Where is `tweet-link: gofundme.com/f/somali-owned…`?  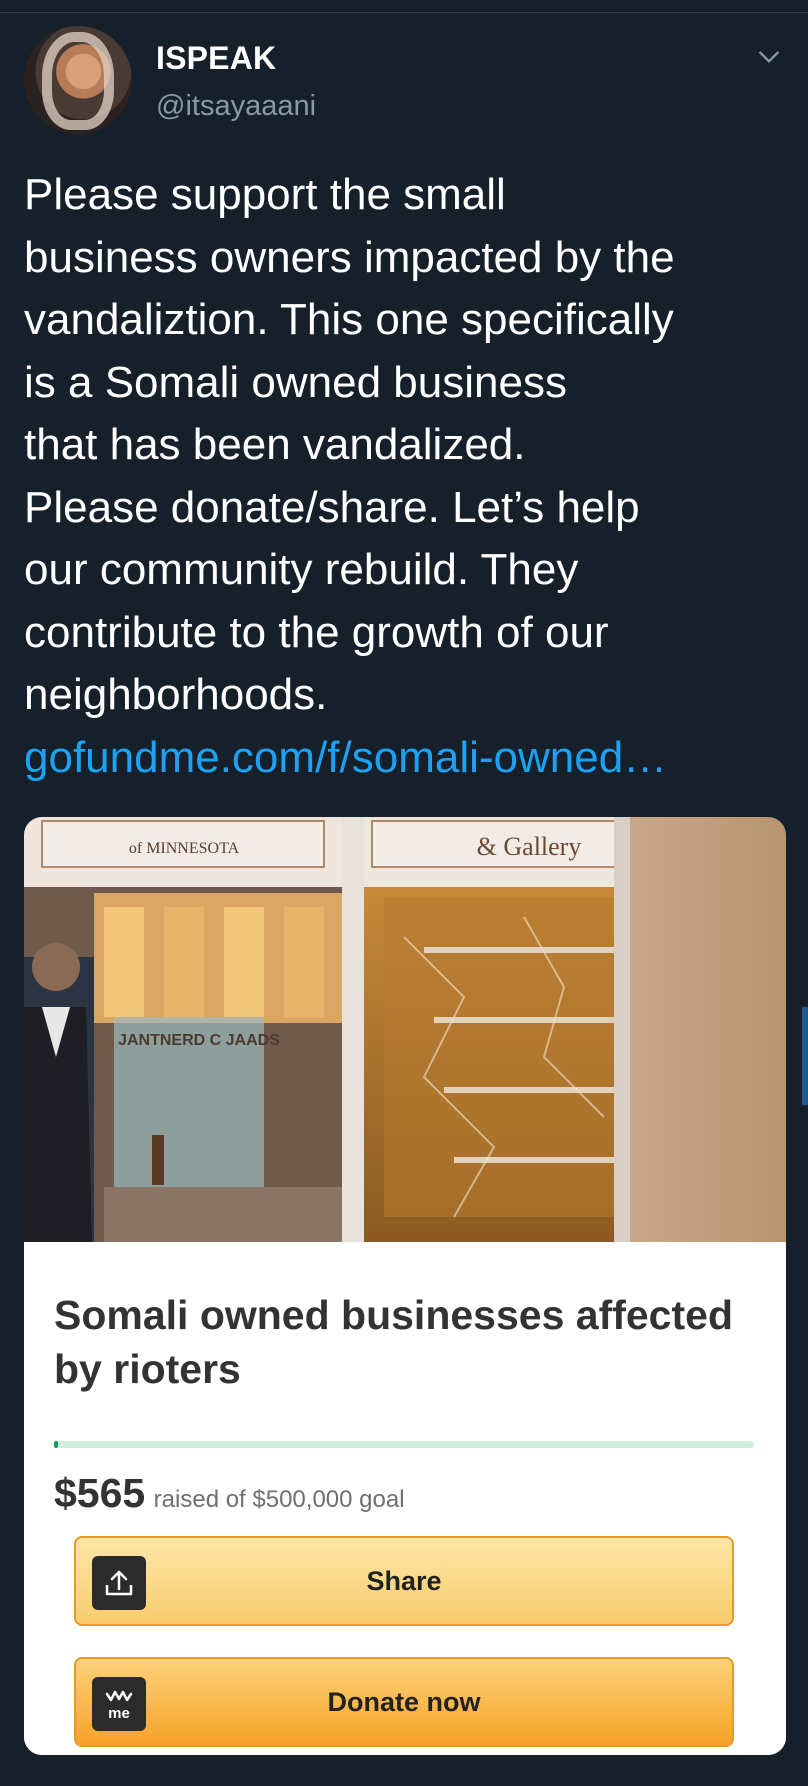 tweet-link: gofundme.com/f/somali-owned… is located at coordinates (345, 757).